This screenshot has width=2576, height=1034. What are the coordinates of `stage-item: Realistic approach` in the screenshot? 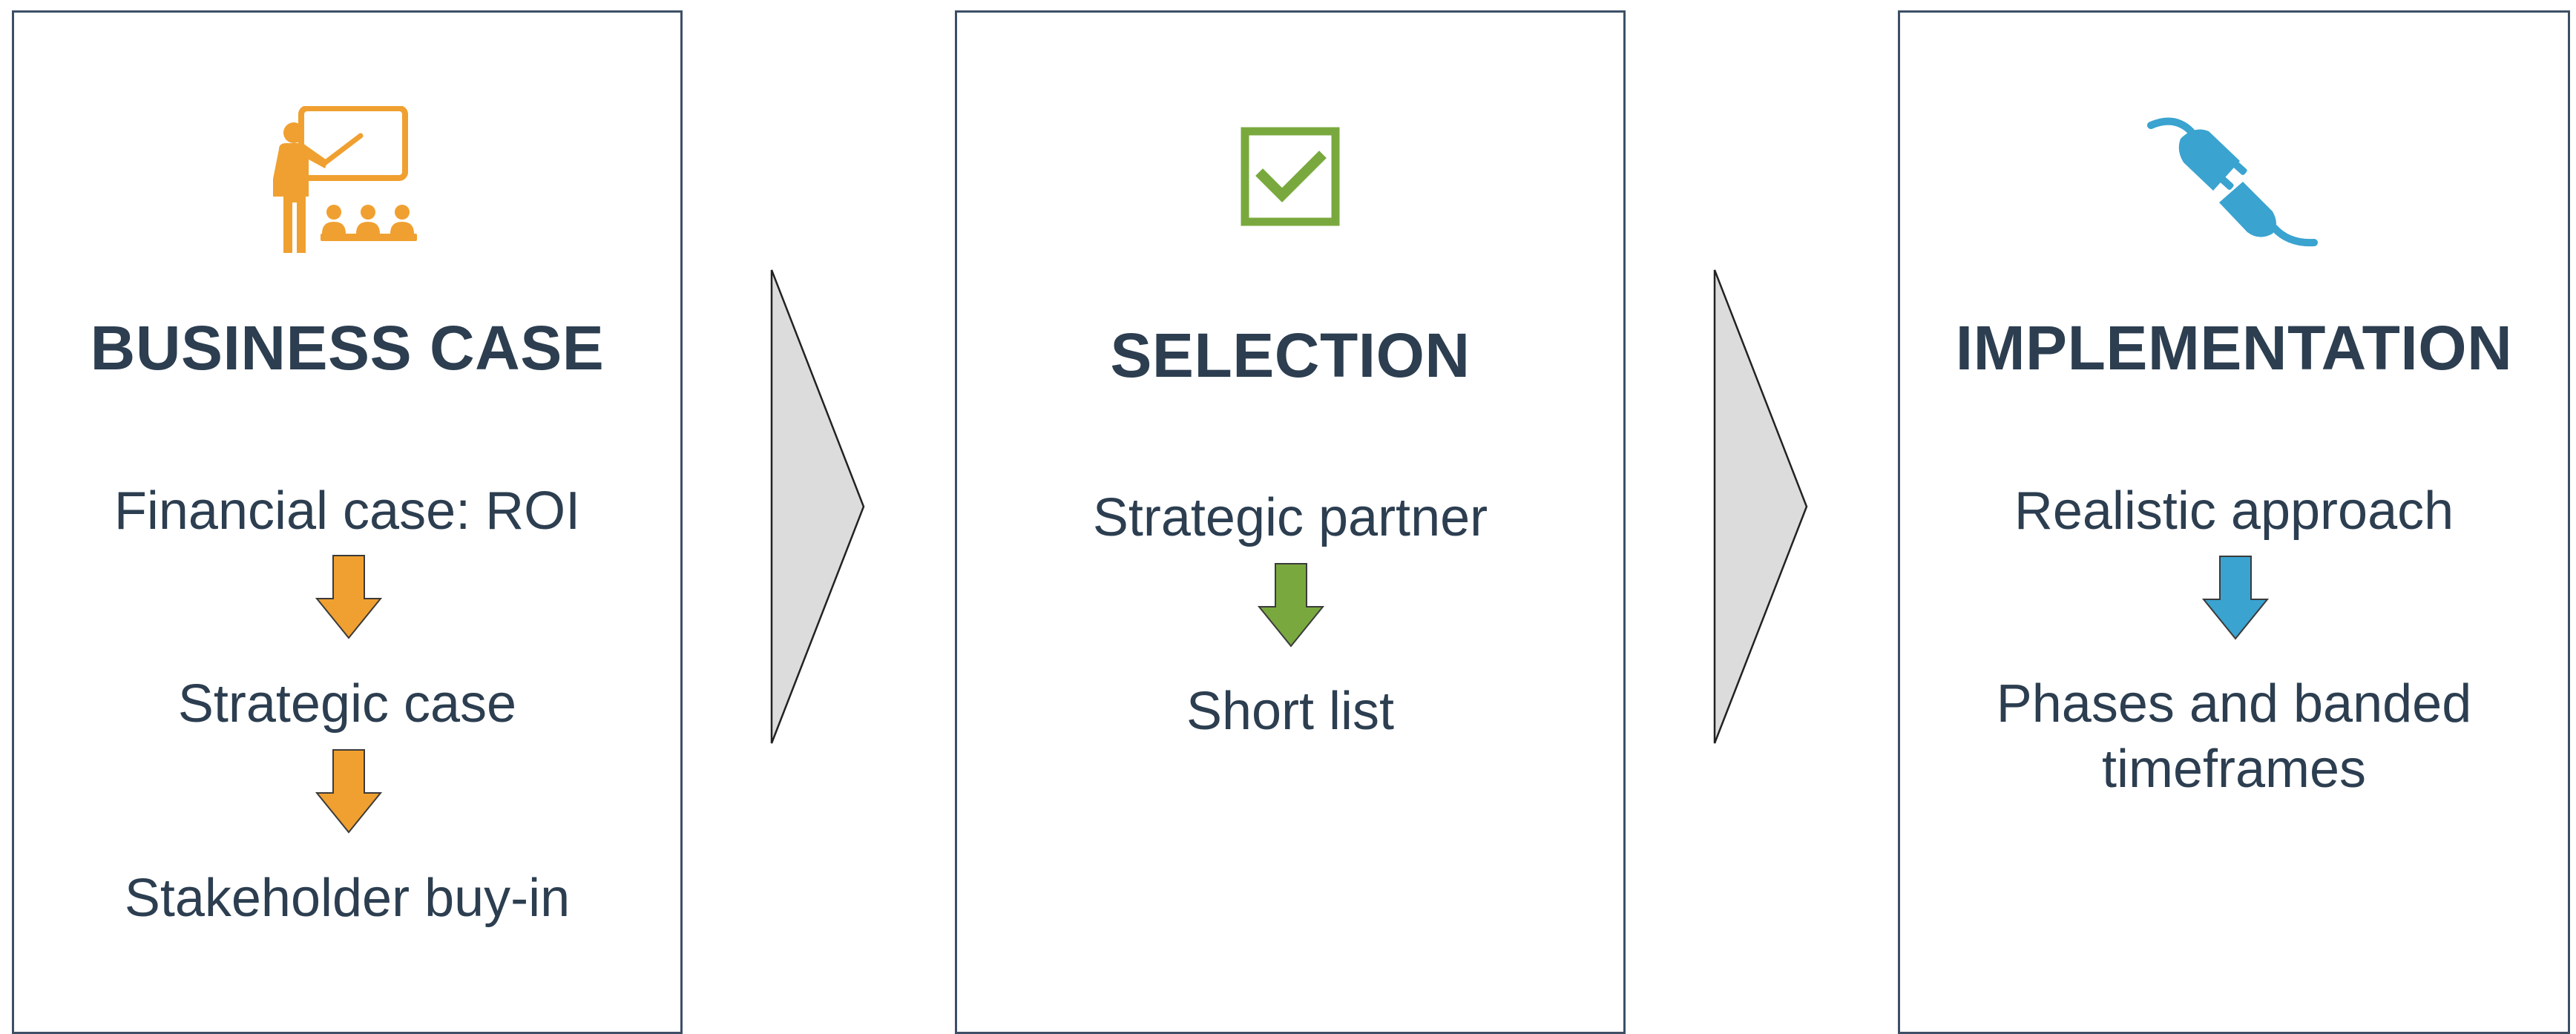 It's located at (2234, 511).